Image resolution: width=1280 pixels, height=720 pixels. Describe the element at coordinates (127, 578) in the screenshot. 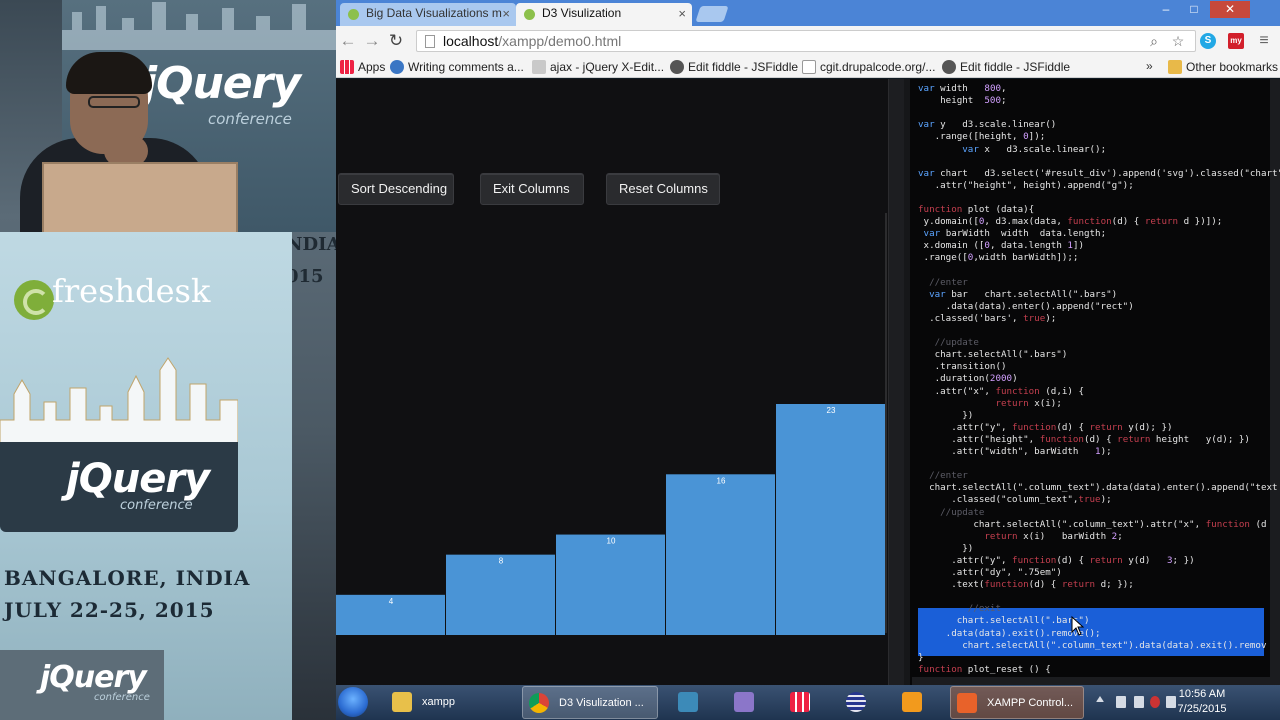

I see `event-city: BANGALORE, INDIA` at that location.